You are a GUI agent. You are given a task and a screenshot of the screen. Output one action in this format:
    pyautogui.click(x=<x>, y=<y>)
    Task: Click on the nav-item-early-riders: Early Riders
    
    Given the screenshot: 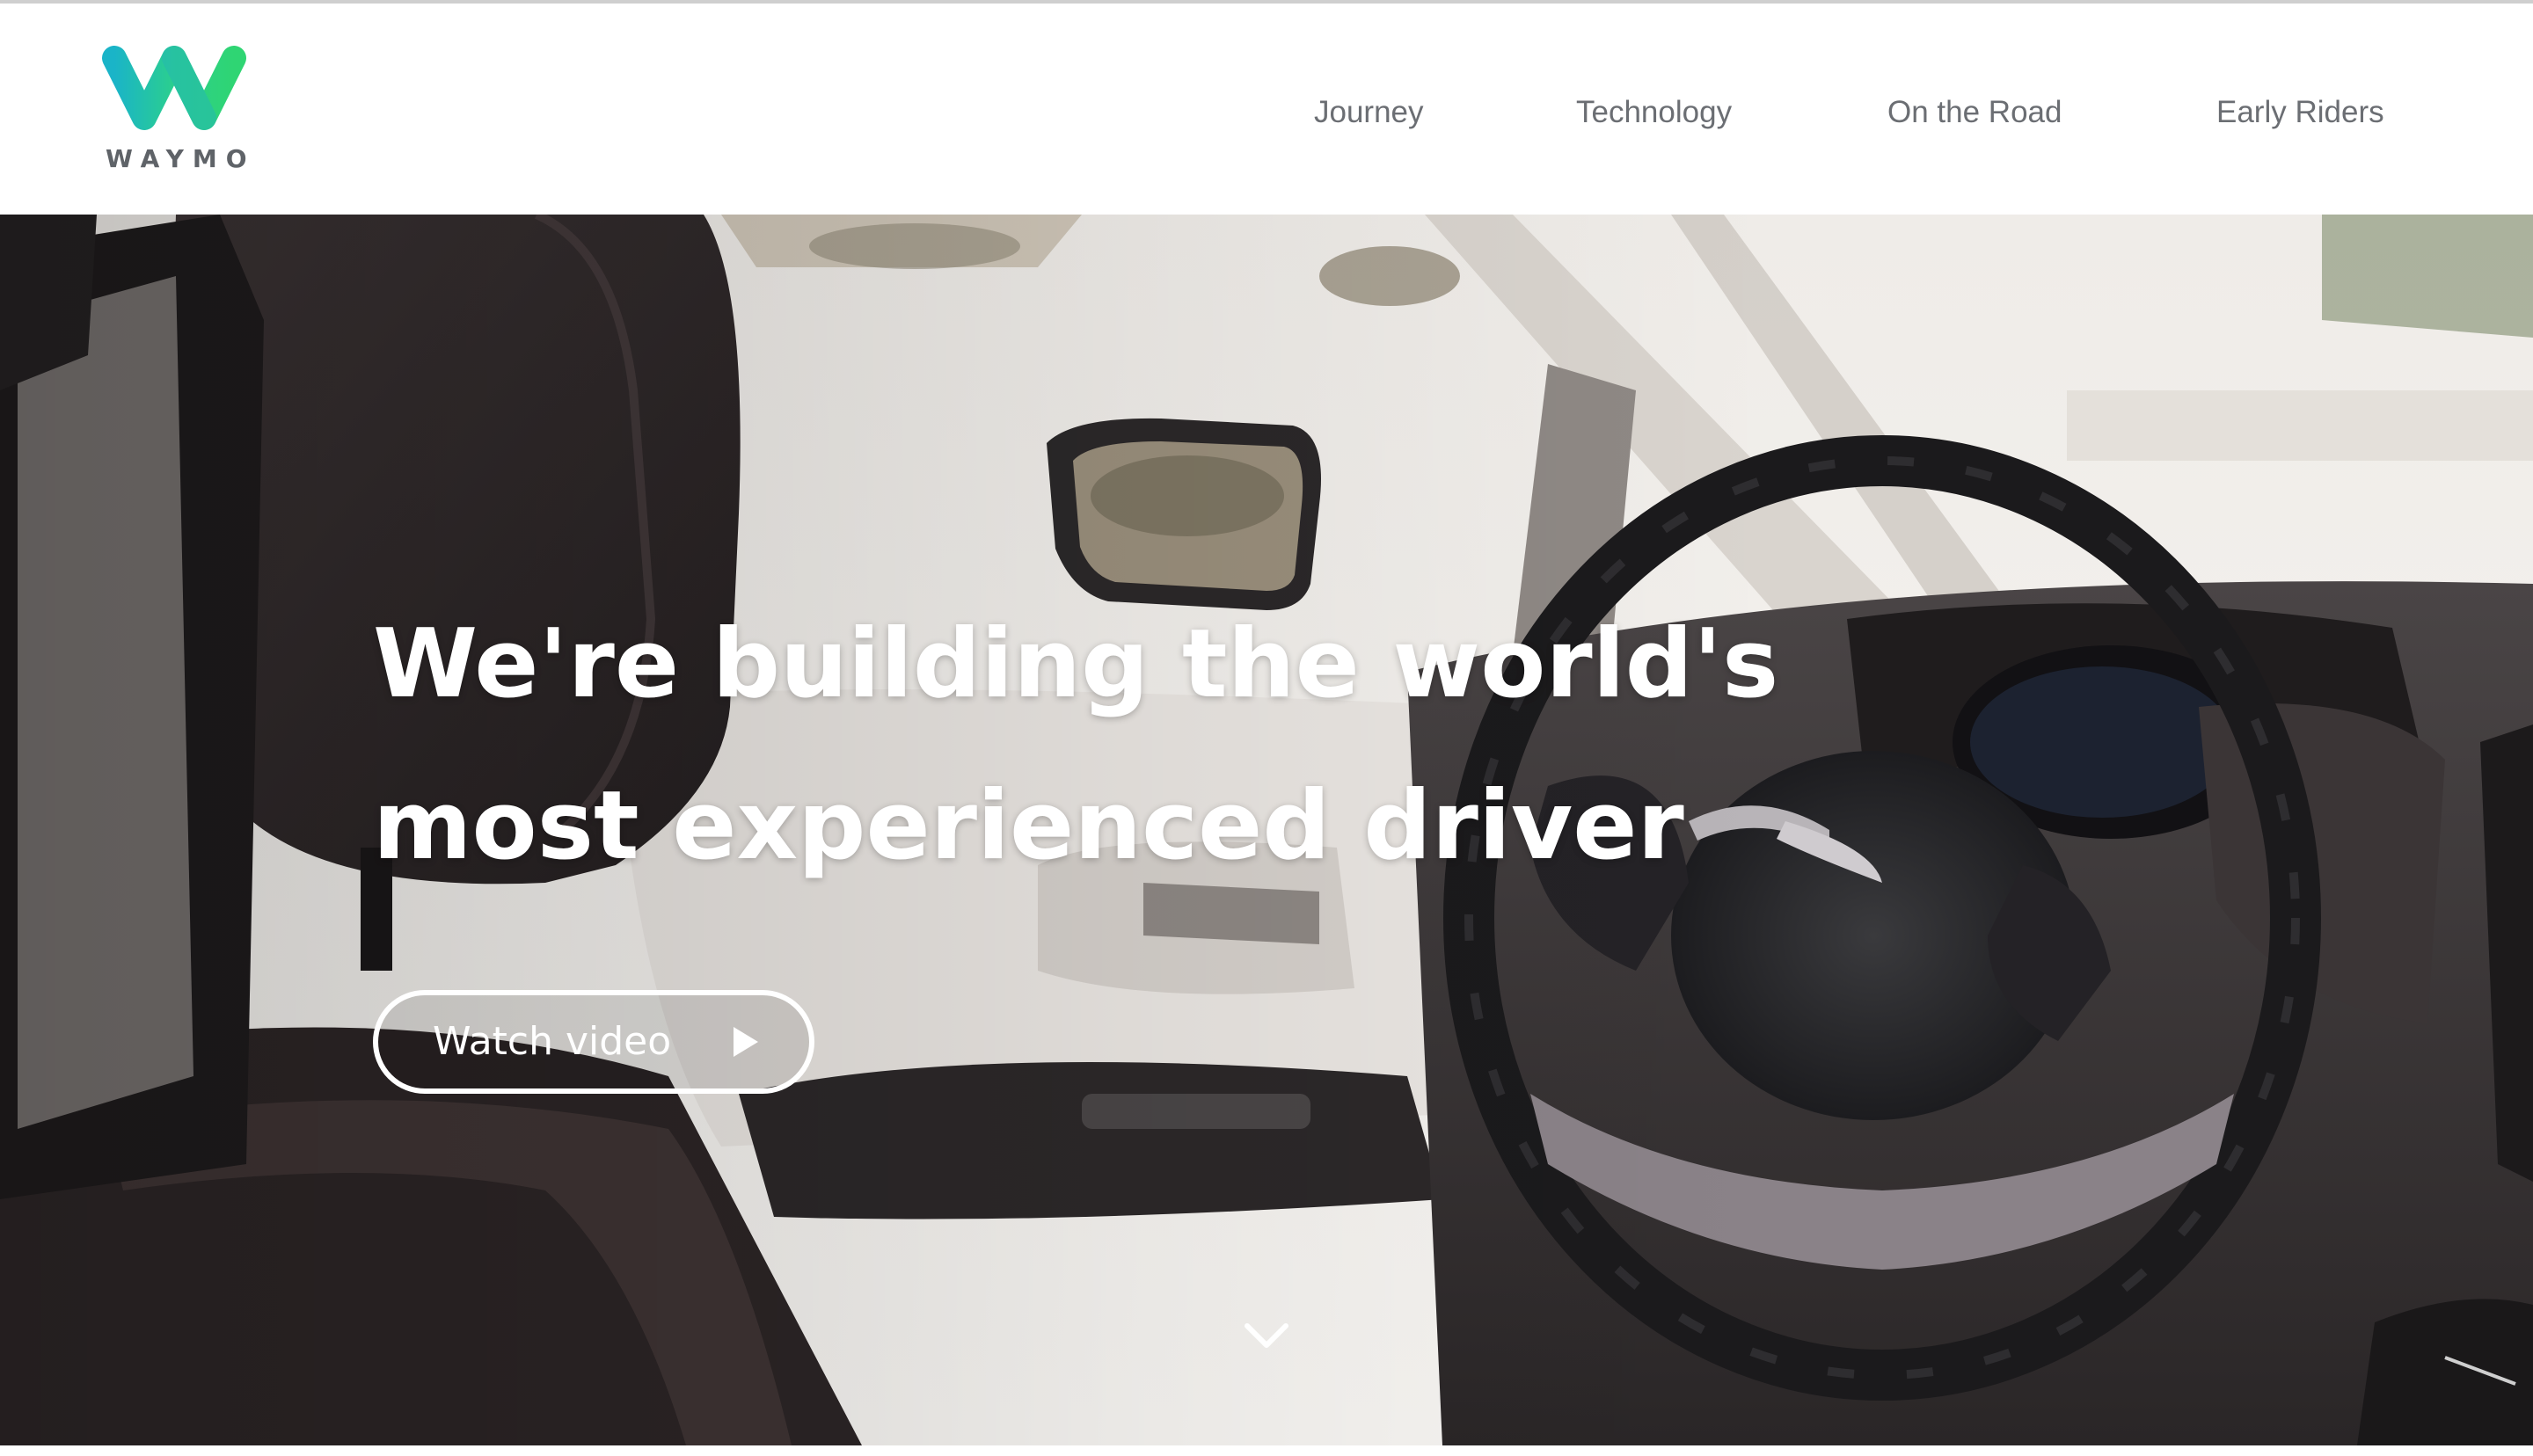 What is the action you would take?
    pyautogui.click(x=2300, y=112)
    